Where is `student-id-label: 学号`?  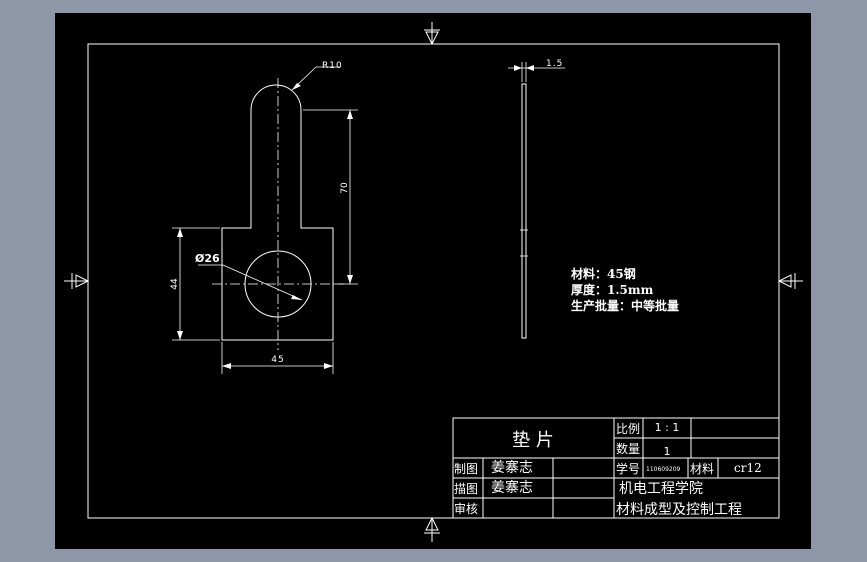
student-id-label: 学号 is located at coordinates (628, 468).